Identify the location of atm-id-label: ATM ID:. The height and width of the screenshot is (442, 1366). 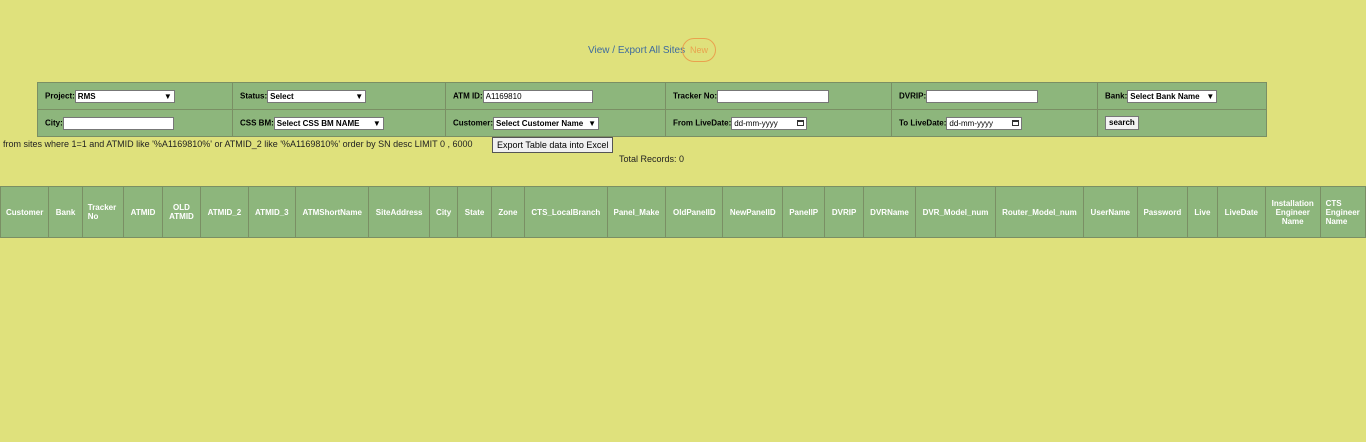
(468, 96).